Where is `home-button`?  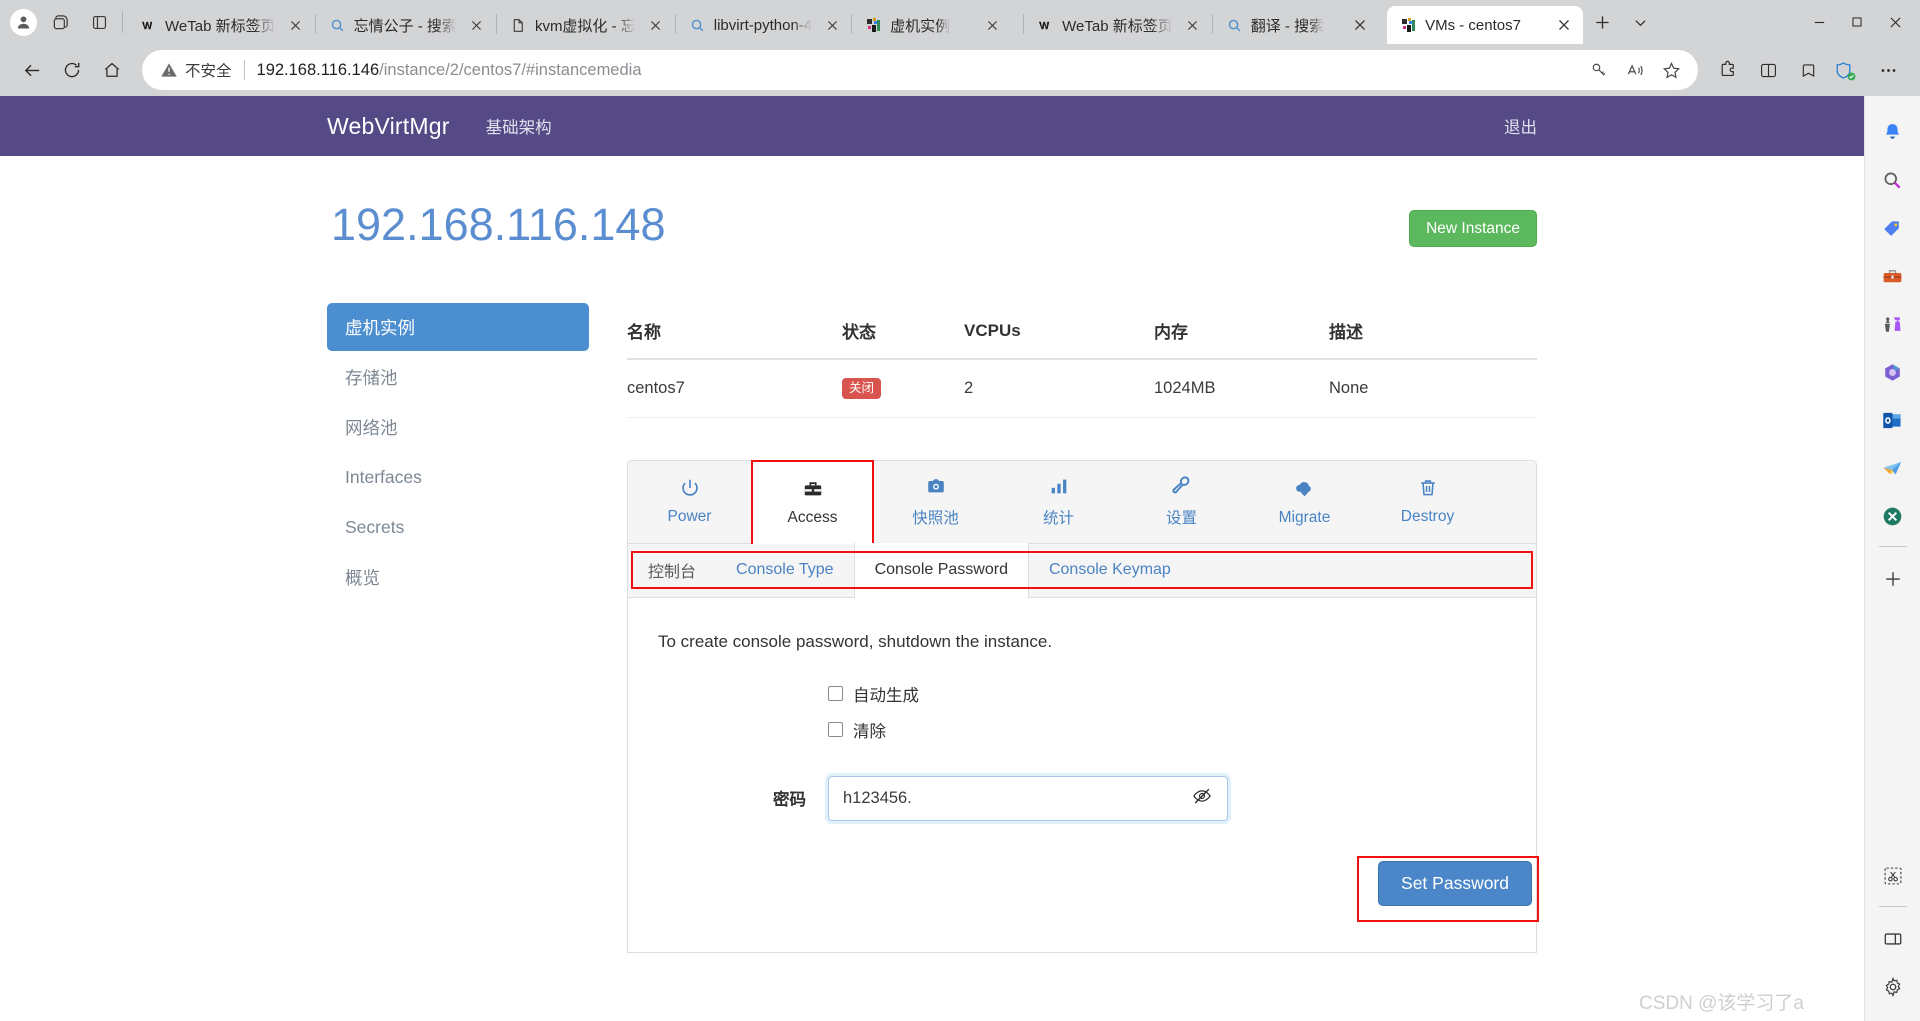 home-button is located at coordinates (112, 70).